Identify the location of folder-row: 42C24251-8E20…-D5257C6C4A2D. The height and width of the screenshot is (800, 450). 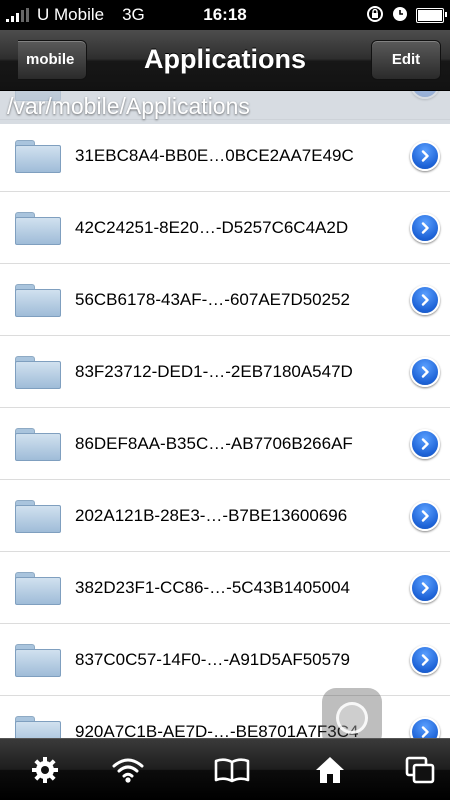
(225, 228).